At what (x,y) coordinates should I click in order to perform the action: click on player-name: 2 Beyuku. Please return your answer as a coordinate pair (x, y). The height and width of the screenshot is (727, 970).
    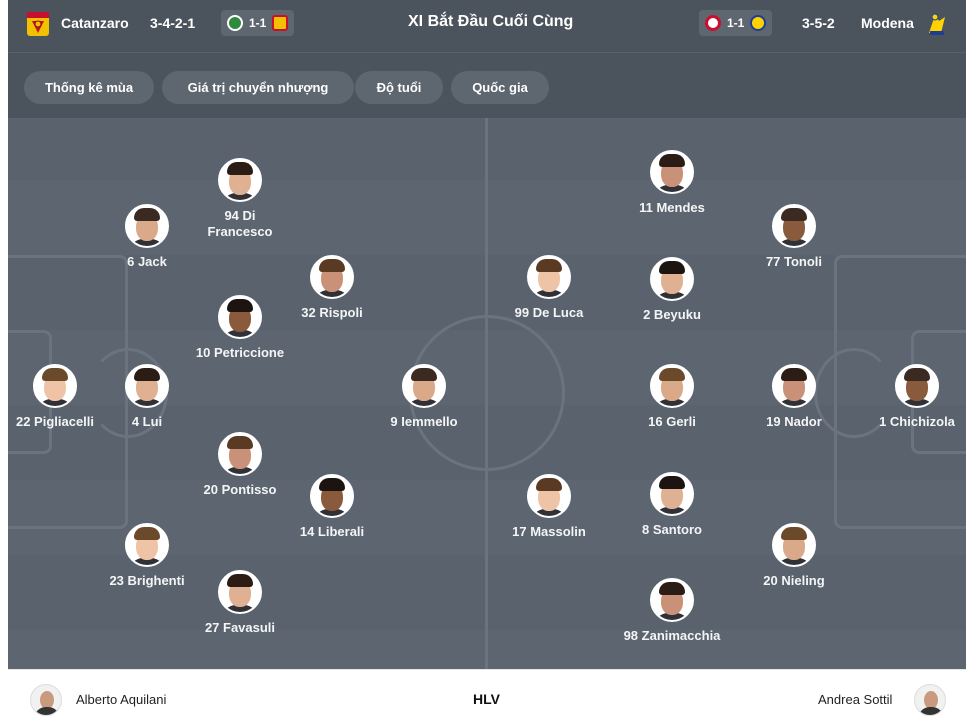
    Looking at the image, I should click on (672, 314).